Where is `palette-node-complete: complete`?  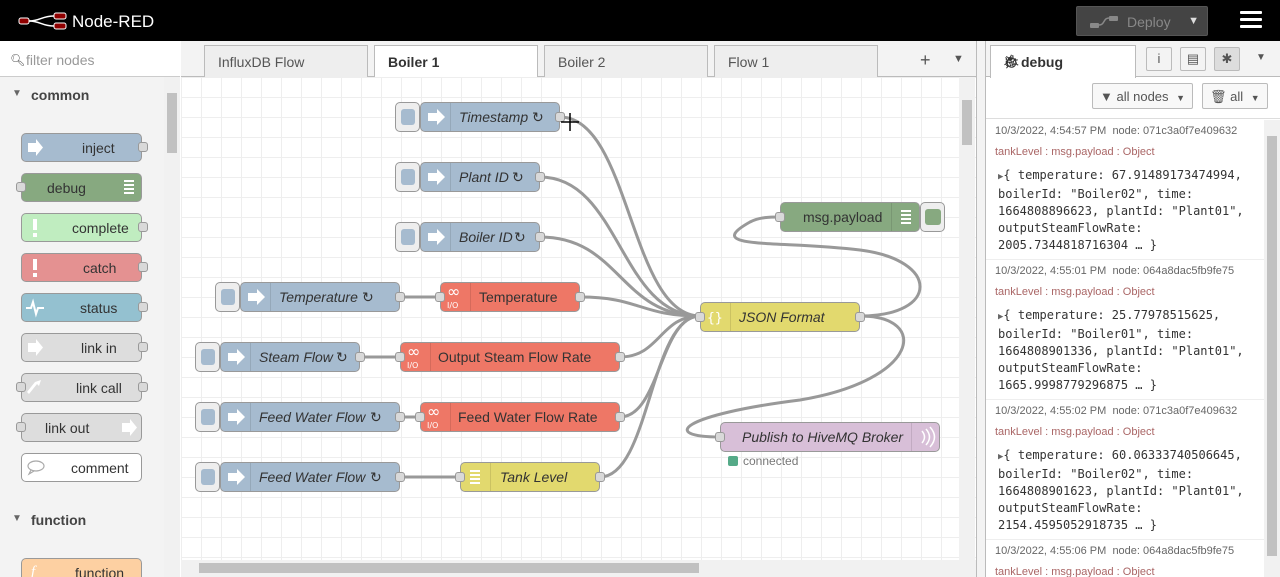
palette-node-complete: complete is located at coordinates (84, 227).